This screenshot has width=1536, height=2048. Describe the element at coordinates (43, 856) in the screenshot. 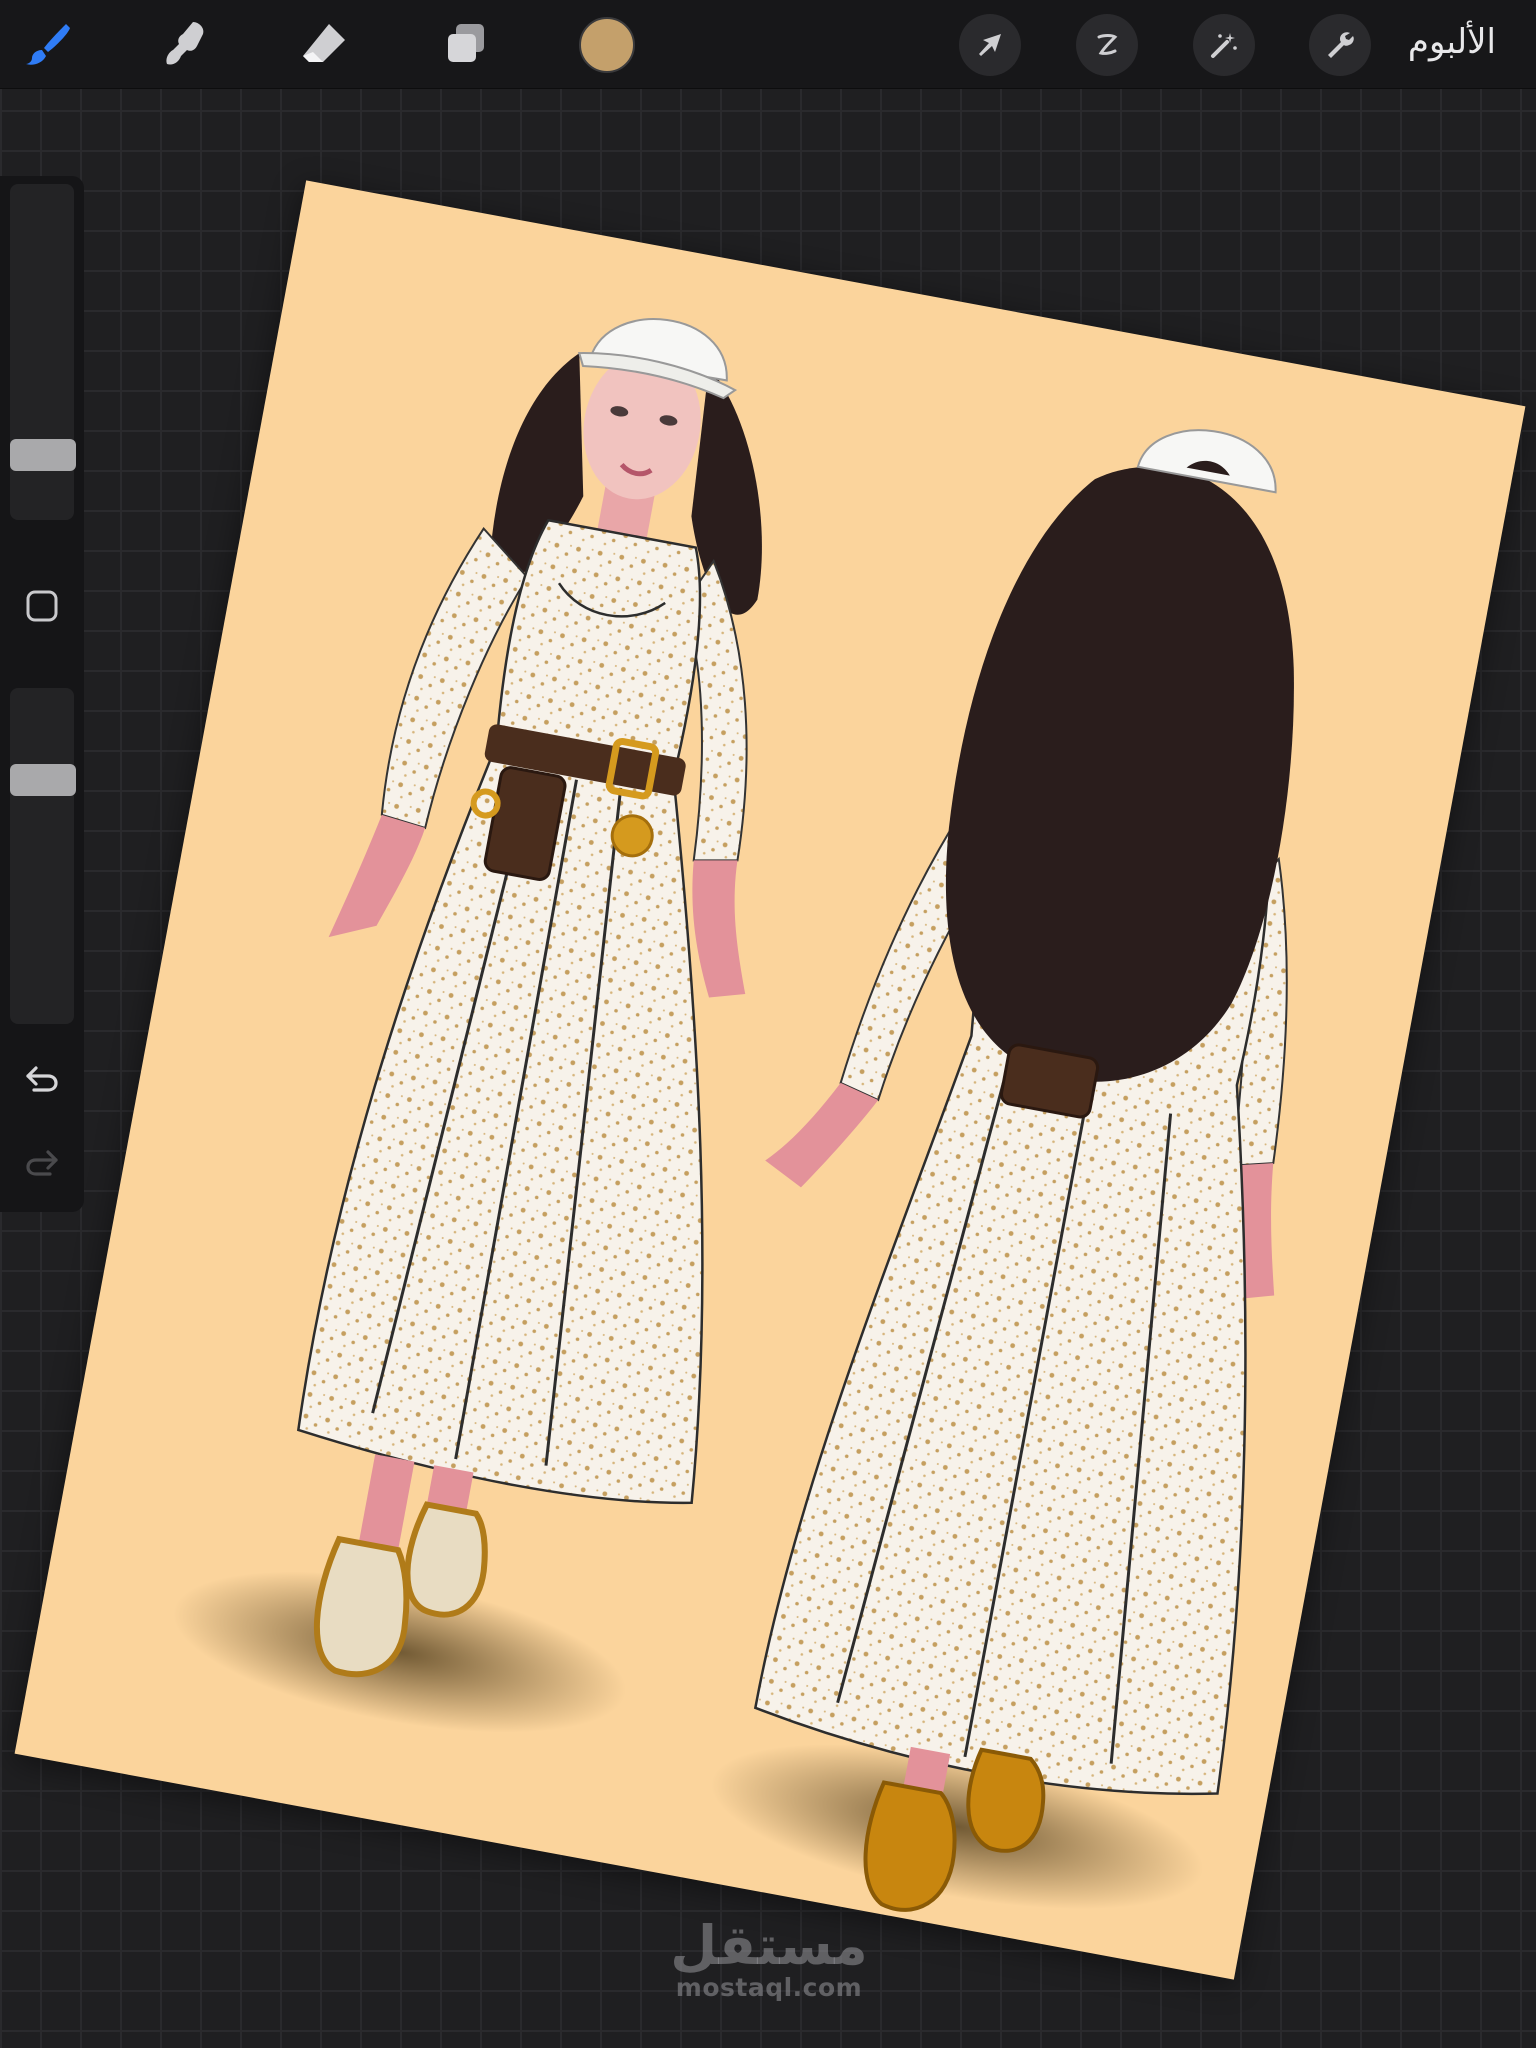

I see `opacity-slider` at that location.